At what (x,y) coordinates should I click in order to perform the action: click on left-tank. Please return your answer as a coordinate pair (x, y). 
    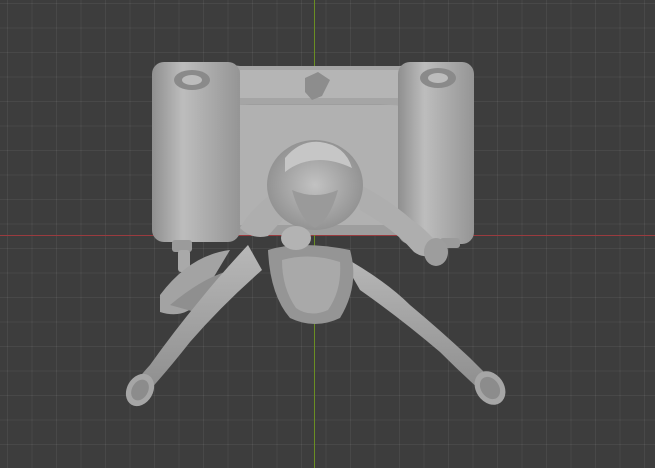
    Looking at the image, I should click on (196, 167).